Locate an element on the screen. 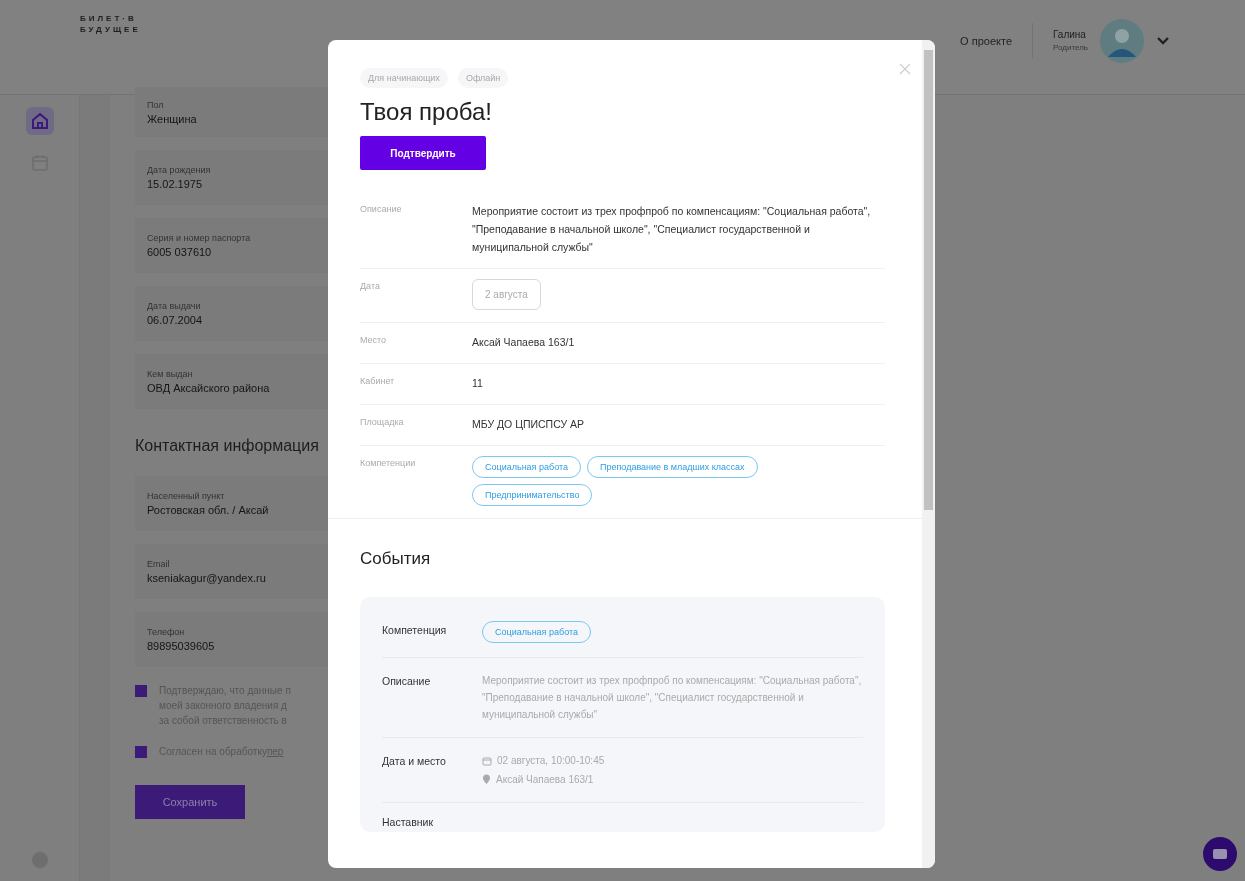 The width and height of the screenshot is (1245, 881). detail-label: Кабинет is located at coordinates (378, 380).